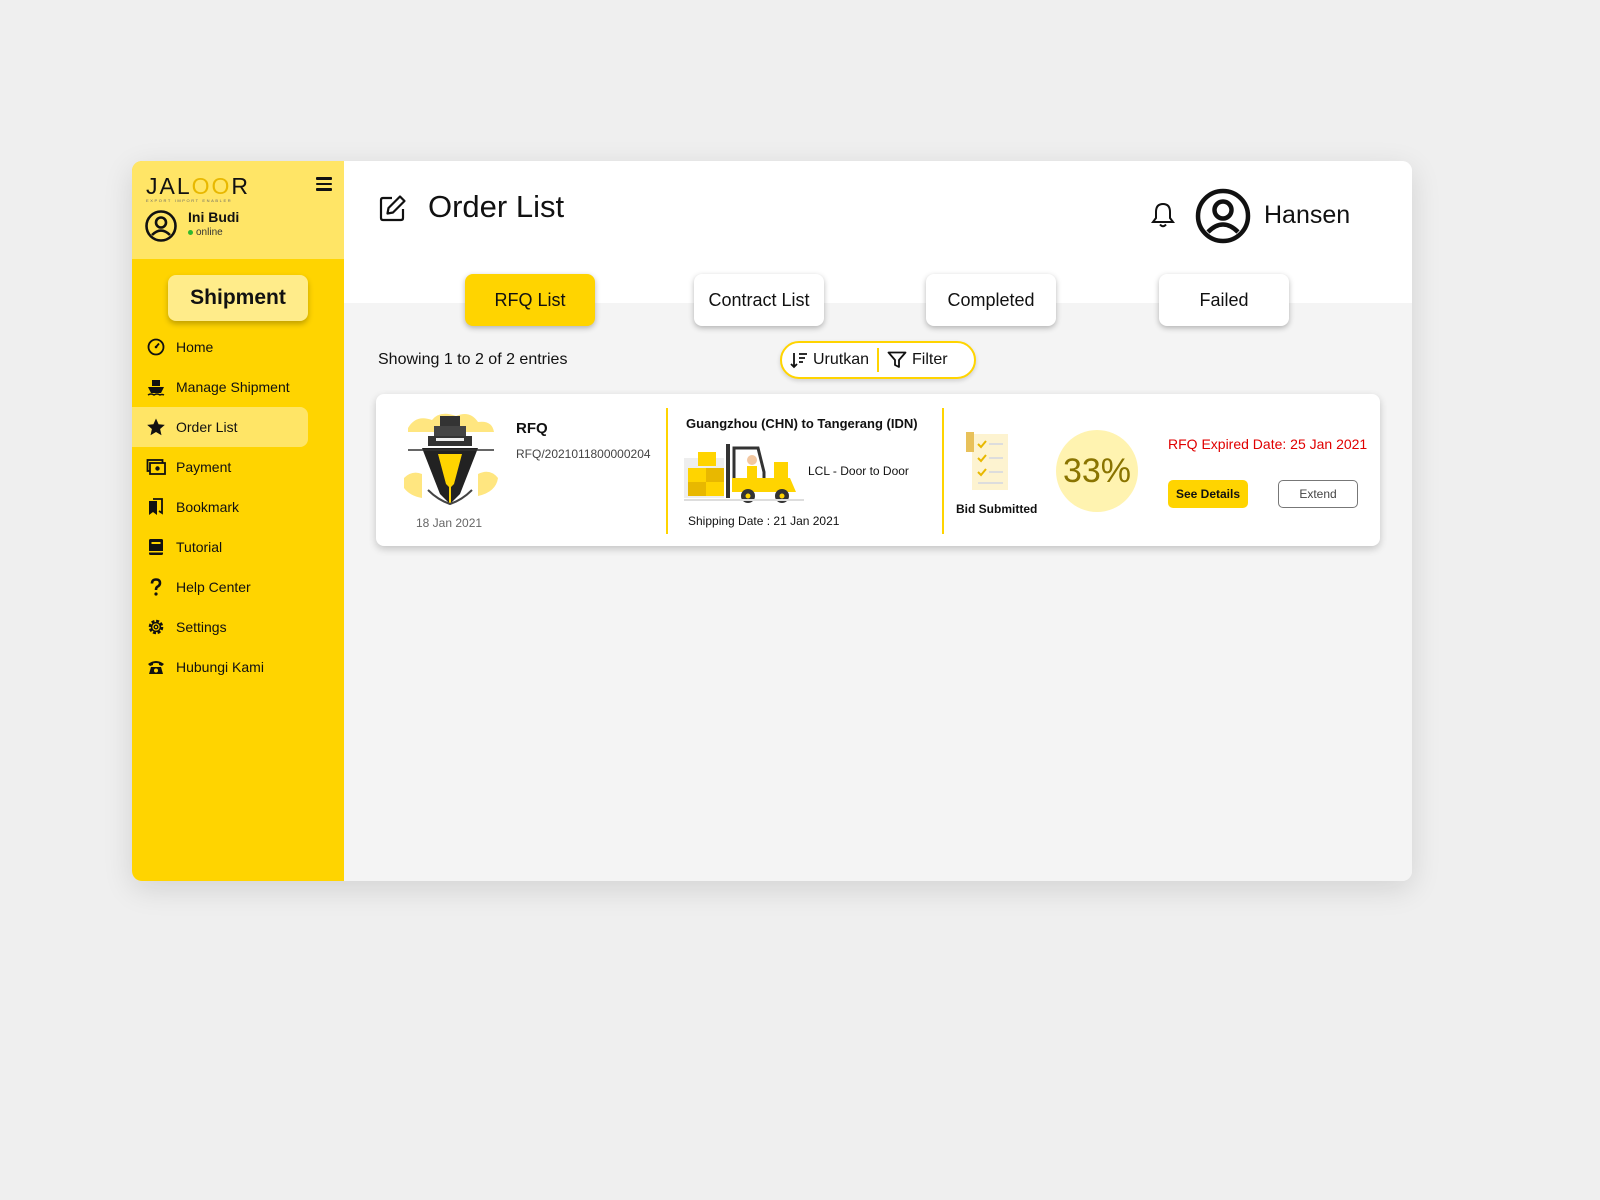  What do you see at coordinates (802, 423) in the screenshot?
I see `shipment-route: Guangzhou (CHN) to Tangerang (IDN)` at bounding box center [802, 423].